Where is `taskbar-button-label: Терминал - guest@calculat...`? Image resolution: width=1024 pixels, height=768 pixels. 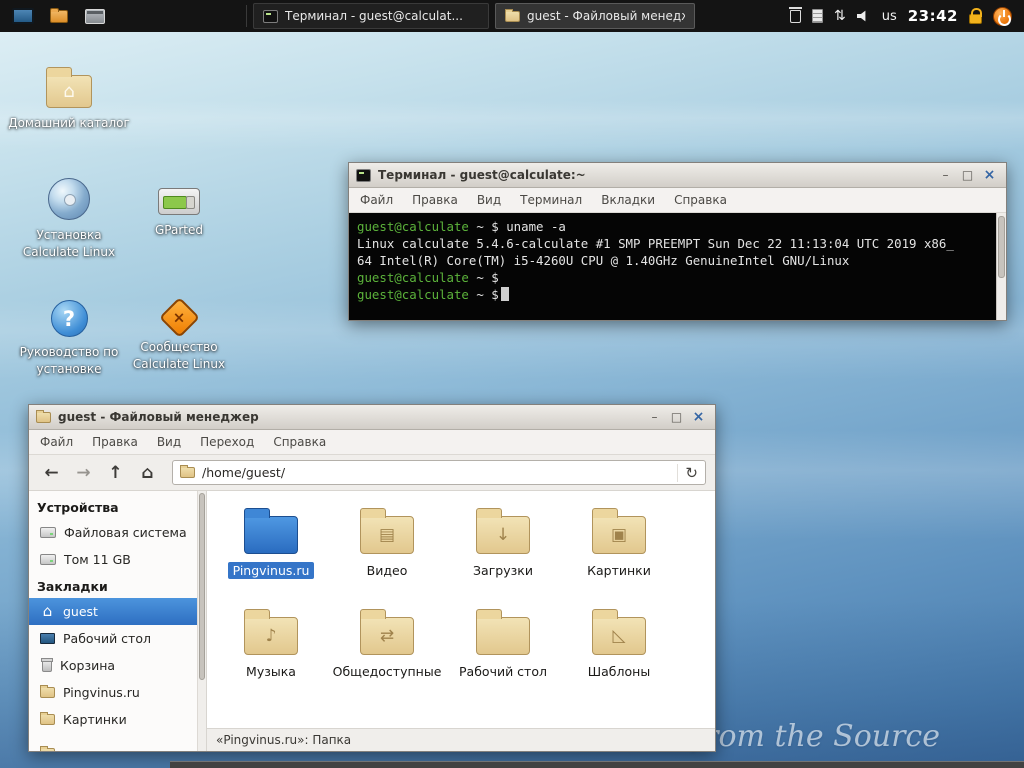 taskbar-button-label: Терминал - guest@calculat... is located at coordinates (374, 16).